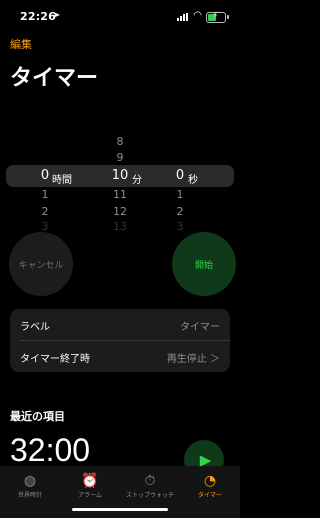 The image size is (320, 518). What do you see at coordinates (56, 15) in the screenshot?
I see `location-arrow-icon: ➤` at bounding box center [56, 15].